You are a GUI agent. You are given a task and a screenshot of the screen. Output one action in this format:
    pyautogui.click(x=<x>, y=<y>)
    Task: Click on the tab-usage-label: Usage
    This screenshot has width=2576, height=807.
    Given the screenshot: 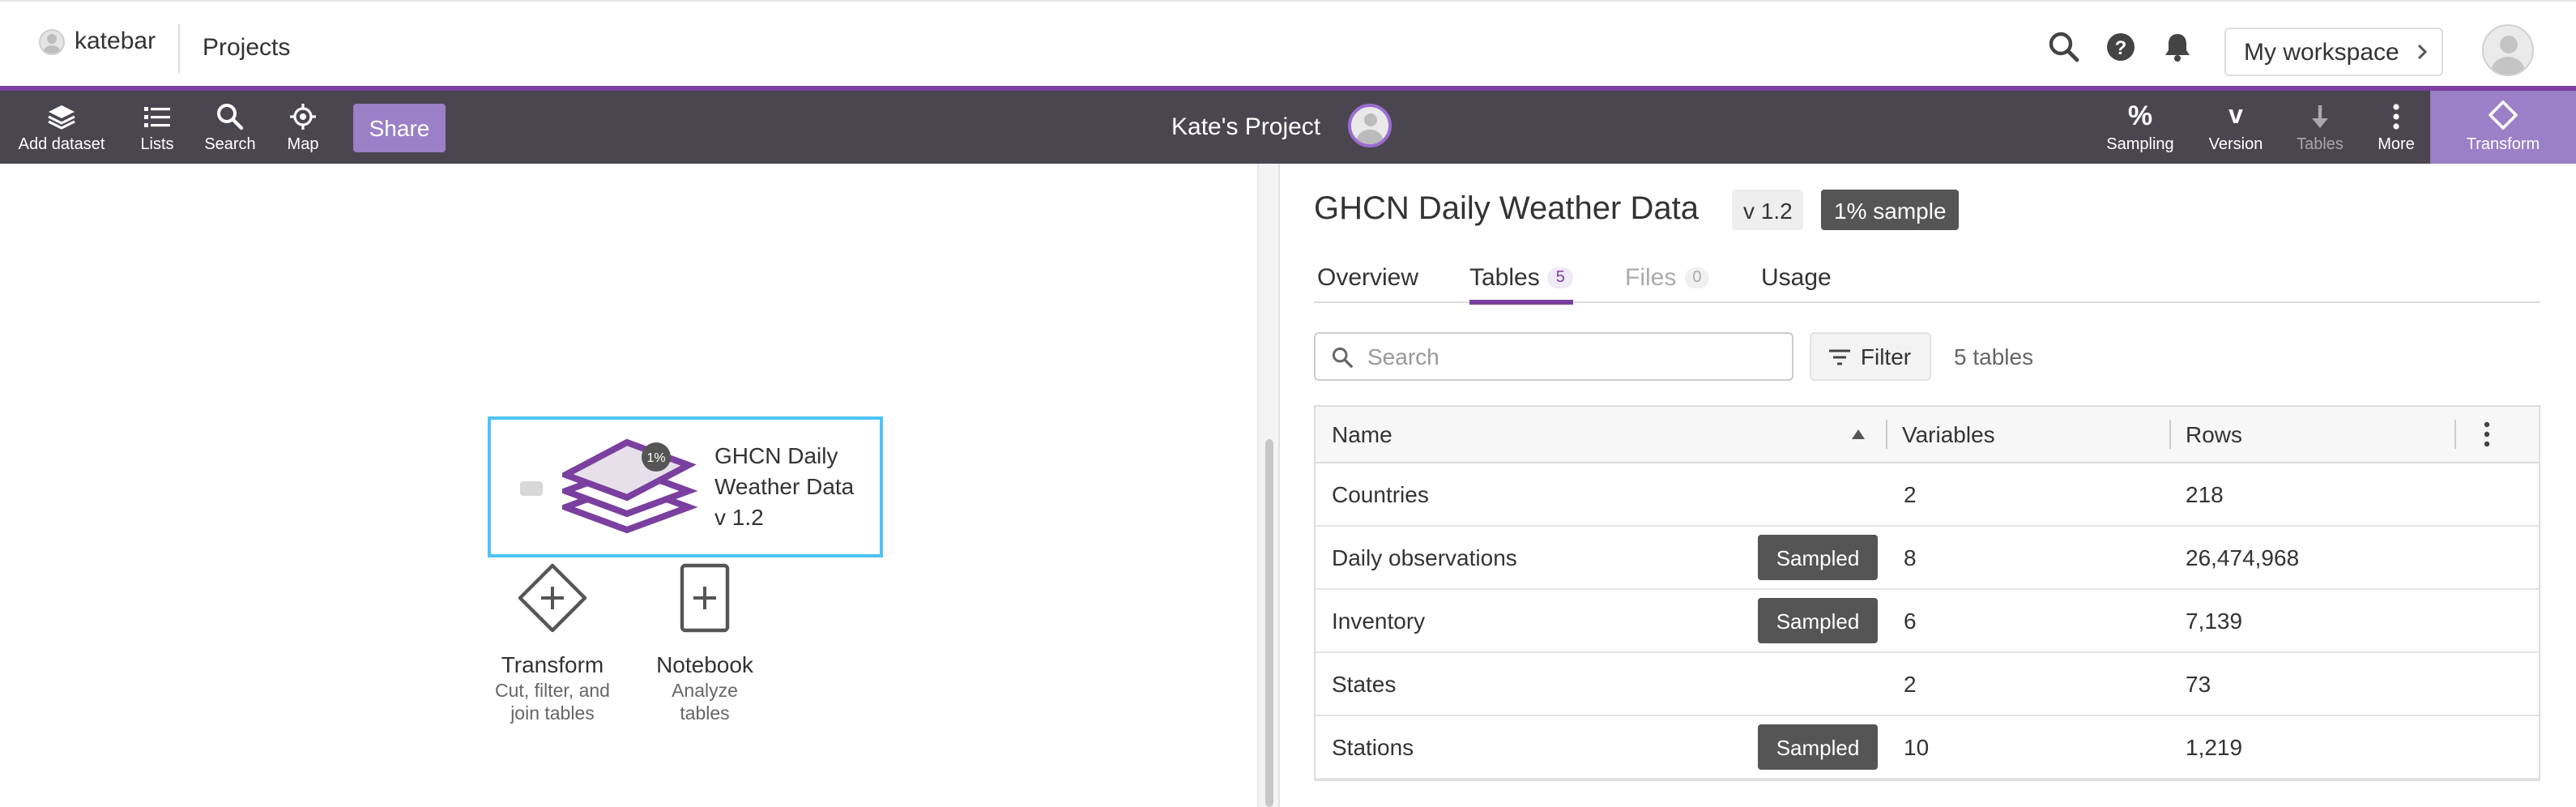 What is the action you would take?
    pyautogui.click(x=1797, y=278)
    